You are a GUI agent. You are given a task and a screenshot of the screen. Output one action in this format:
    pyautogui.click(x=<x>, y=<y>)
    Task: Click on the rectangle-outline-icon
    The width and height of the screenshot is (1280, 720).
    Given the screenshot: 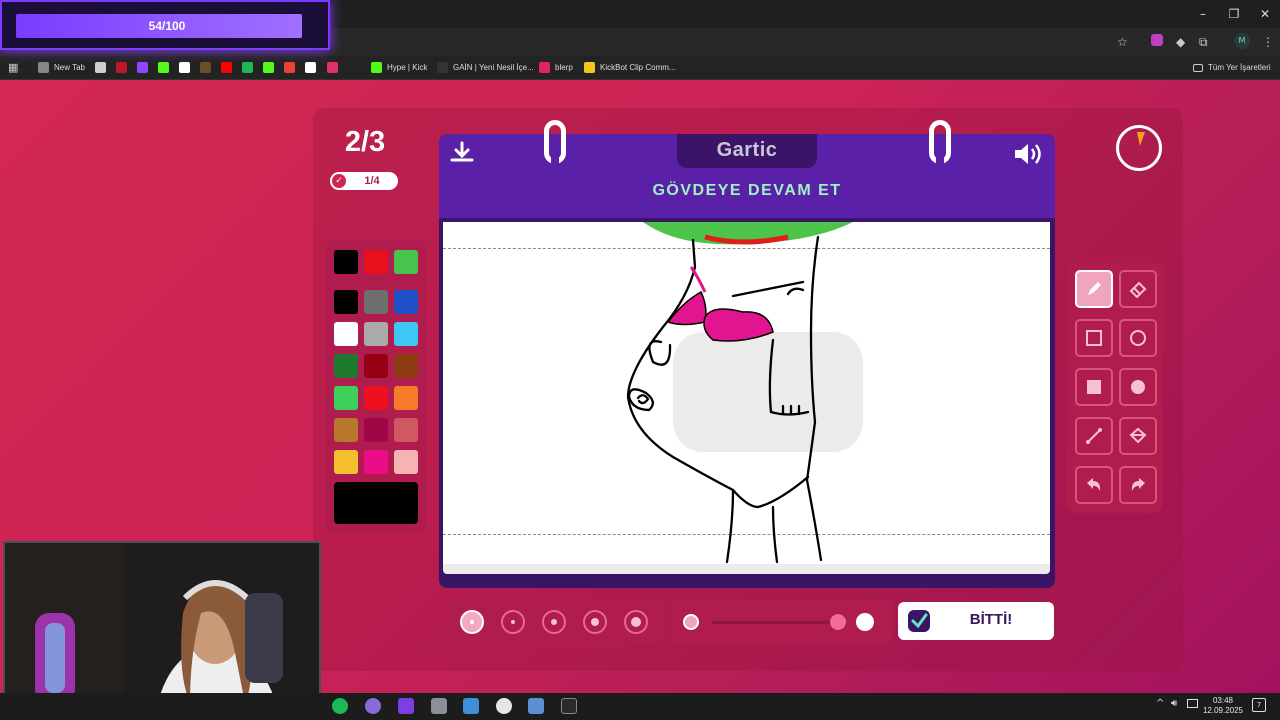 What is the action you would take?
    pyautogui.click(x=1094, y=338)
    